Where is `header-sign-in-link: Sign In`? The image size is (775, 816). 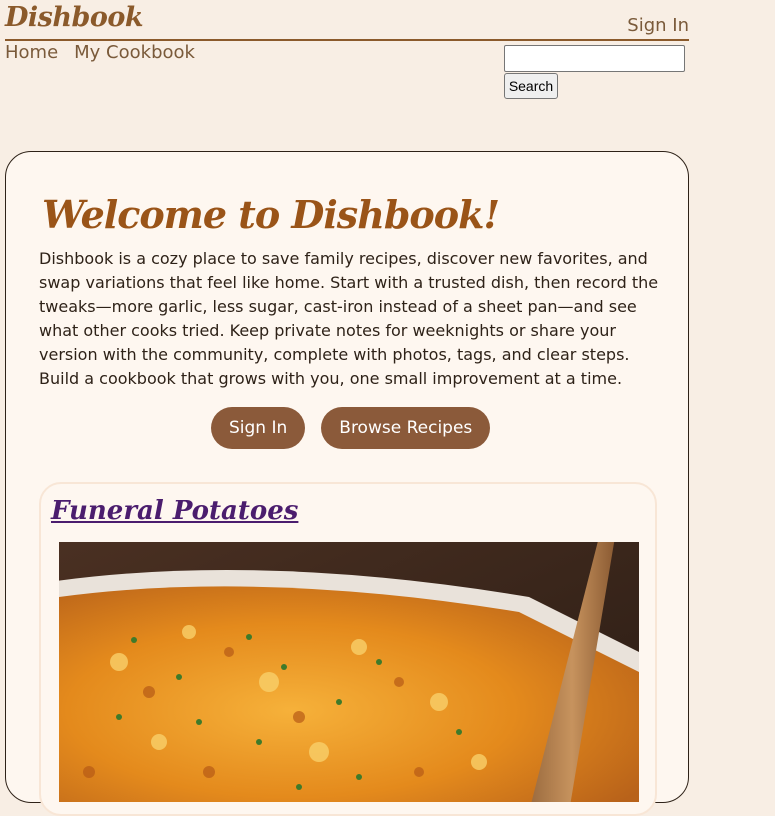
header-sign-in-link: Sign In is located at coordinates (658, 25).